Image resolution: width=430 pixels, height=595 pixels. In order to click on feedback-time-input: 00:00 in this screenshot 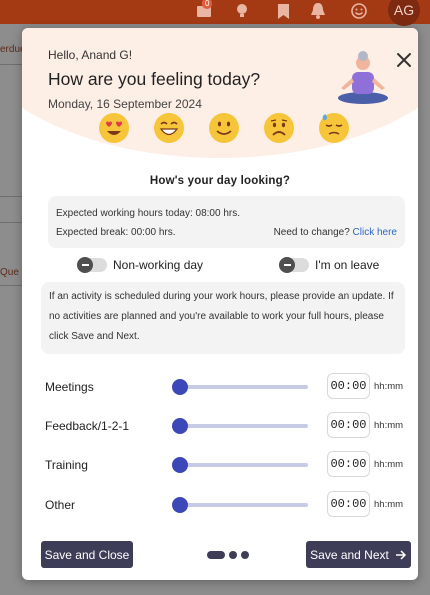, I will do `click(348, 425)`.